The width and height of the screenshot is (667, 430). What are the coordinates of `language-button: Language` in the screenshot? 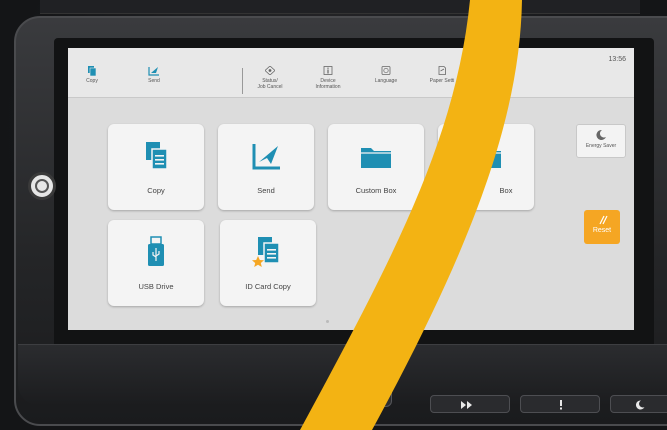 It's located at (386, 75).